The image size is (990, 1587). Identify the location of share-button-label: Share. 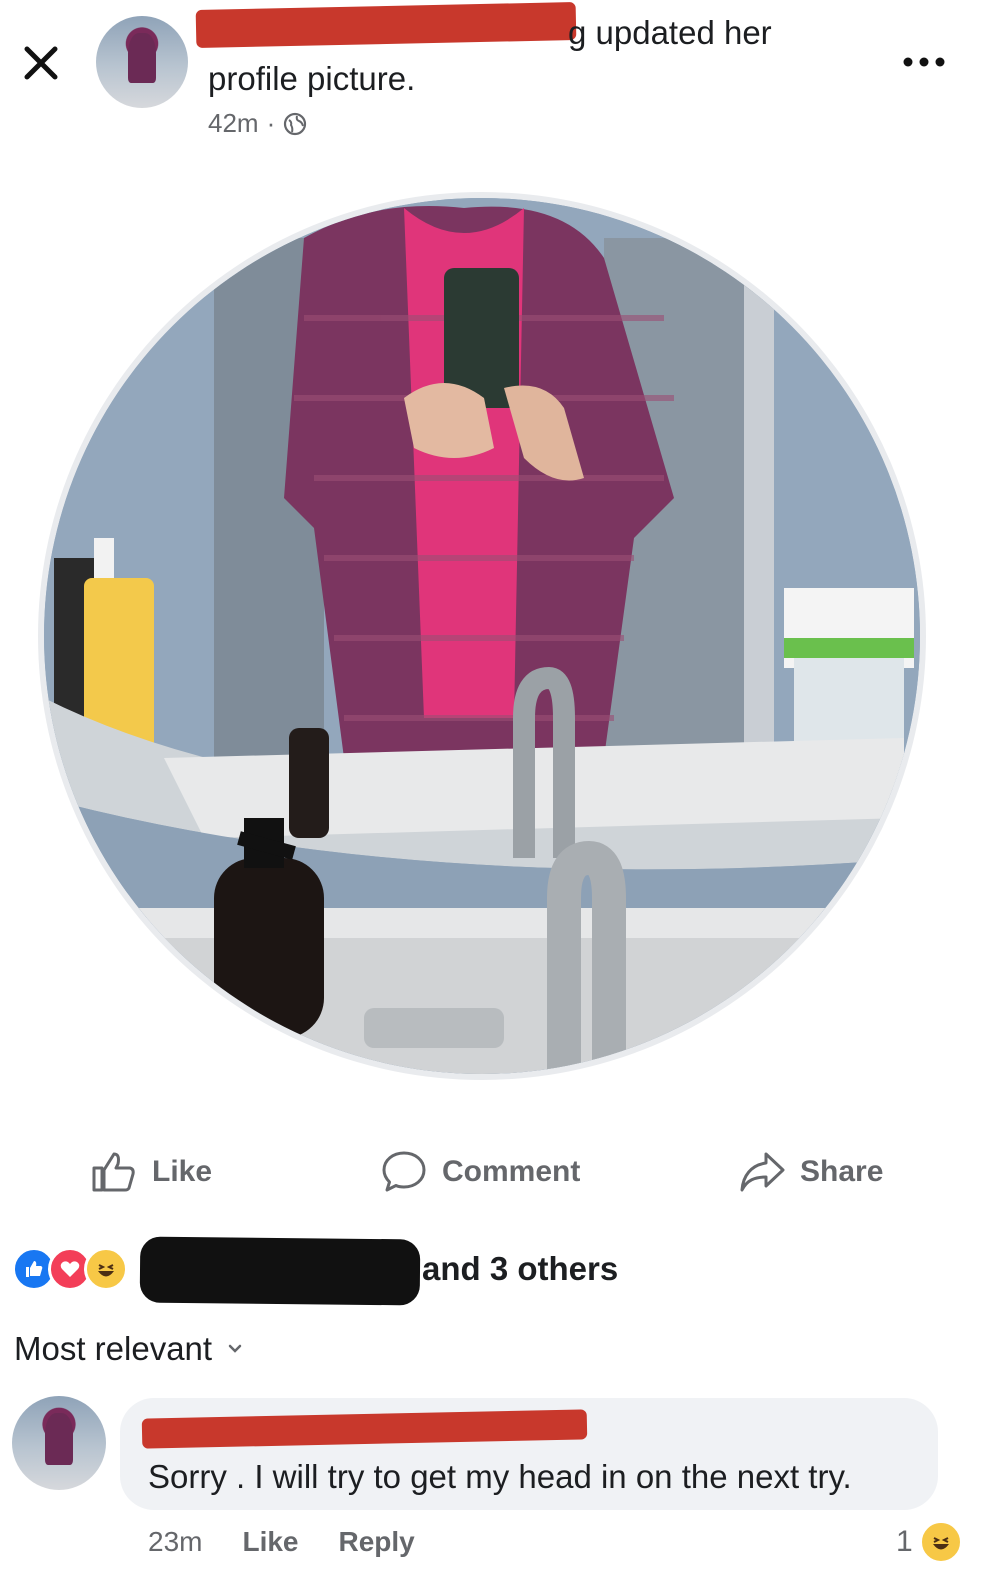
(842, 1171).